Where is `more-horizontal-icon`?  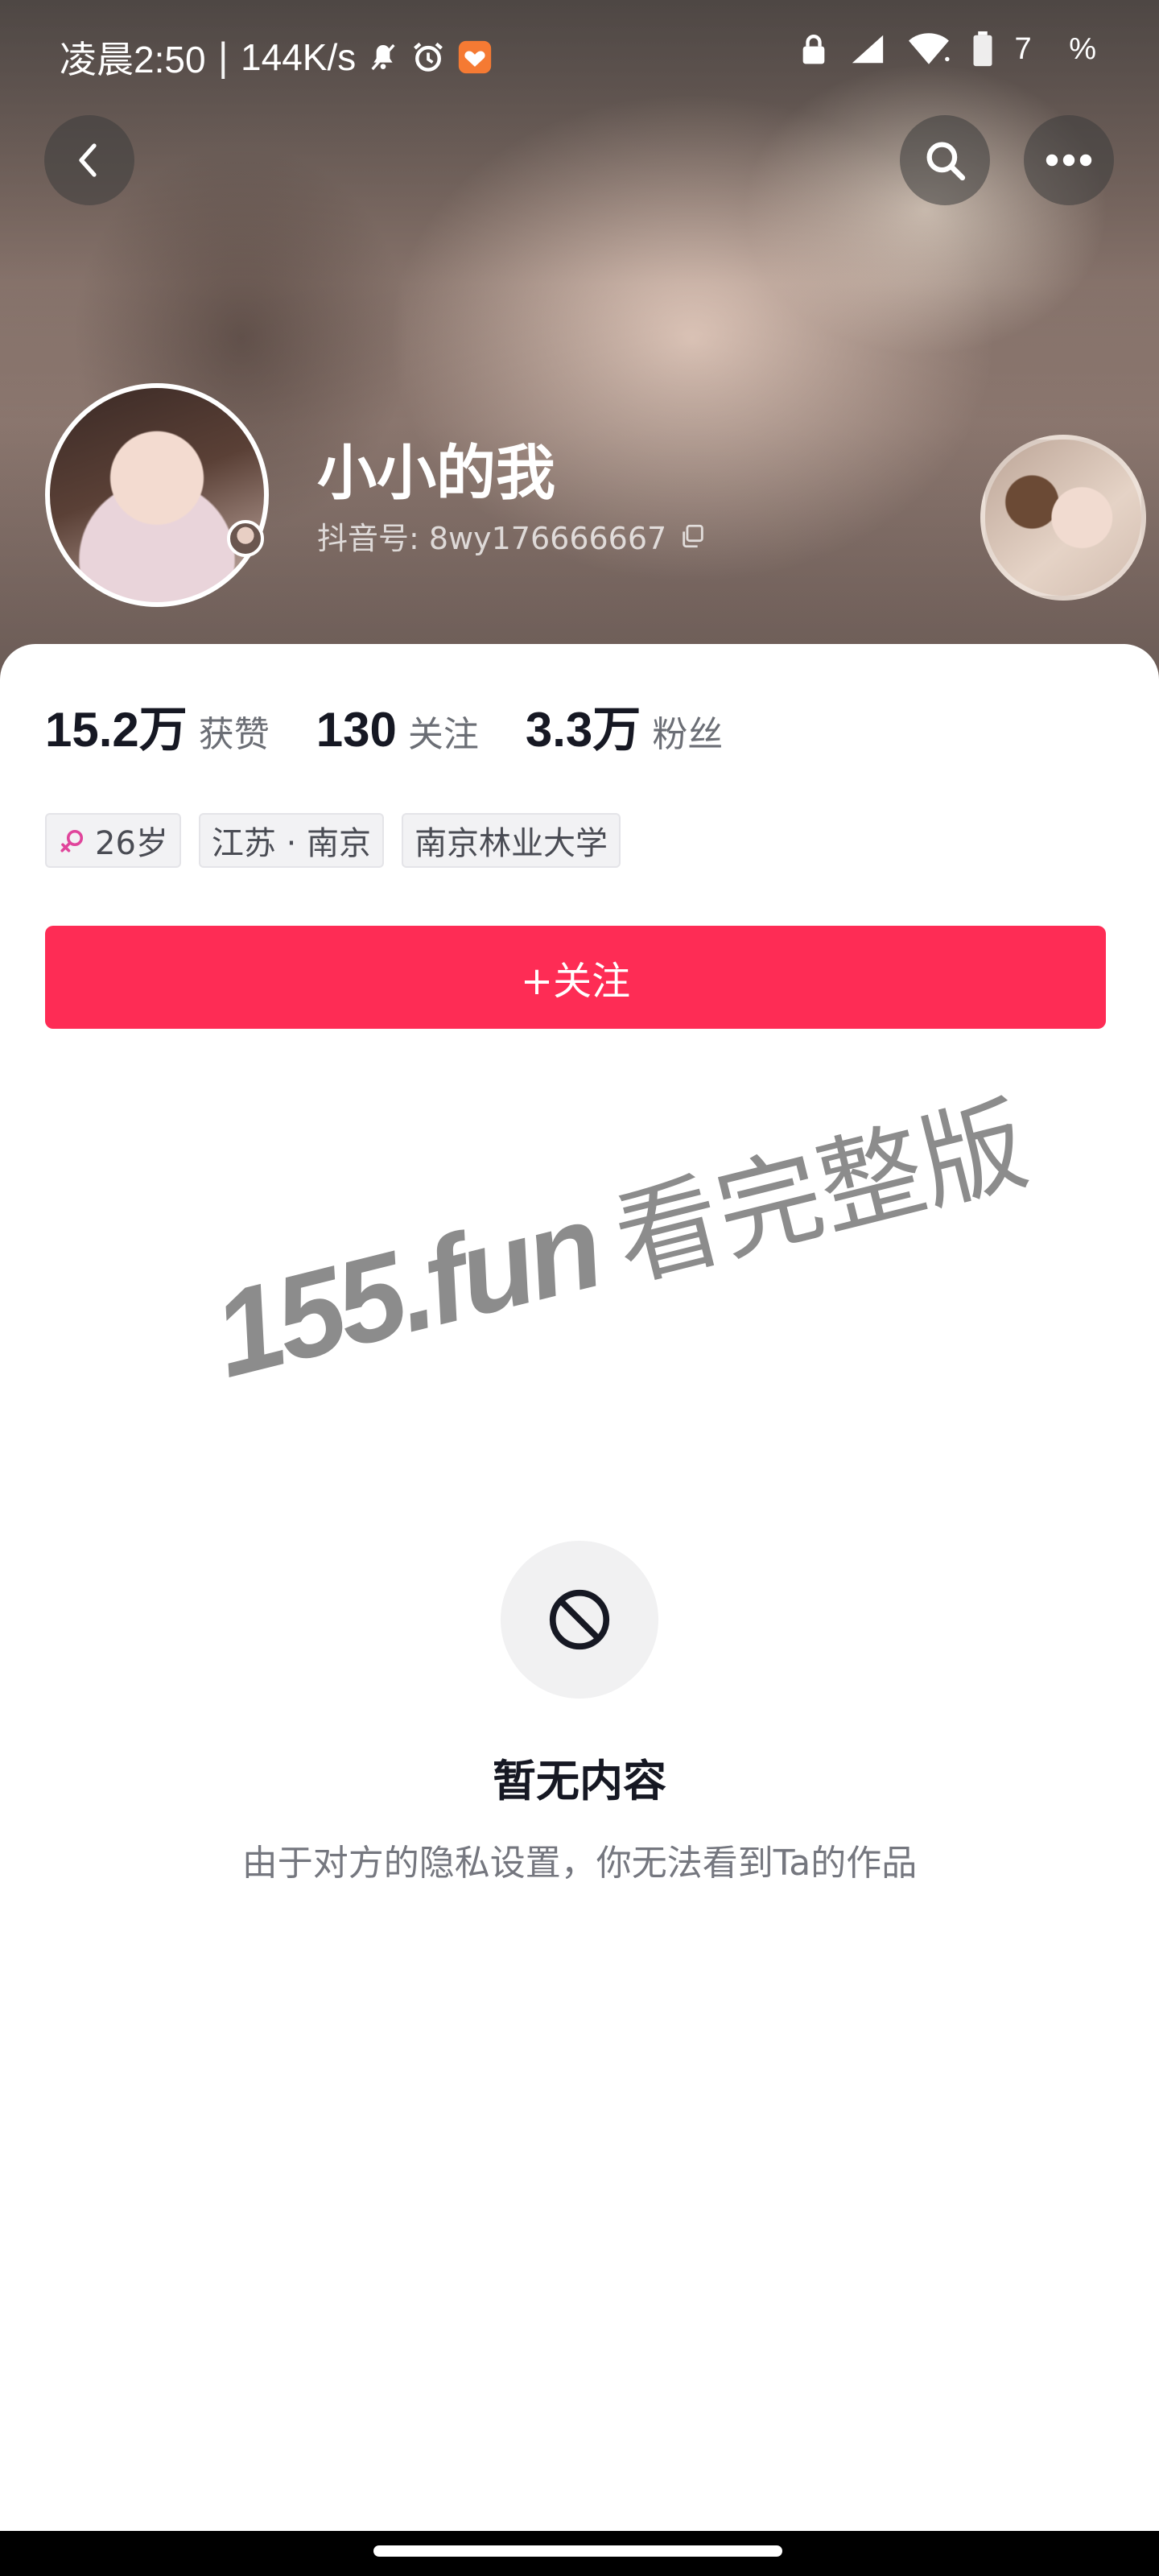 more-horizontal-icon is located at coordinates (1069, 160).